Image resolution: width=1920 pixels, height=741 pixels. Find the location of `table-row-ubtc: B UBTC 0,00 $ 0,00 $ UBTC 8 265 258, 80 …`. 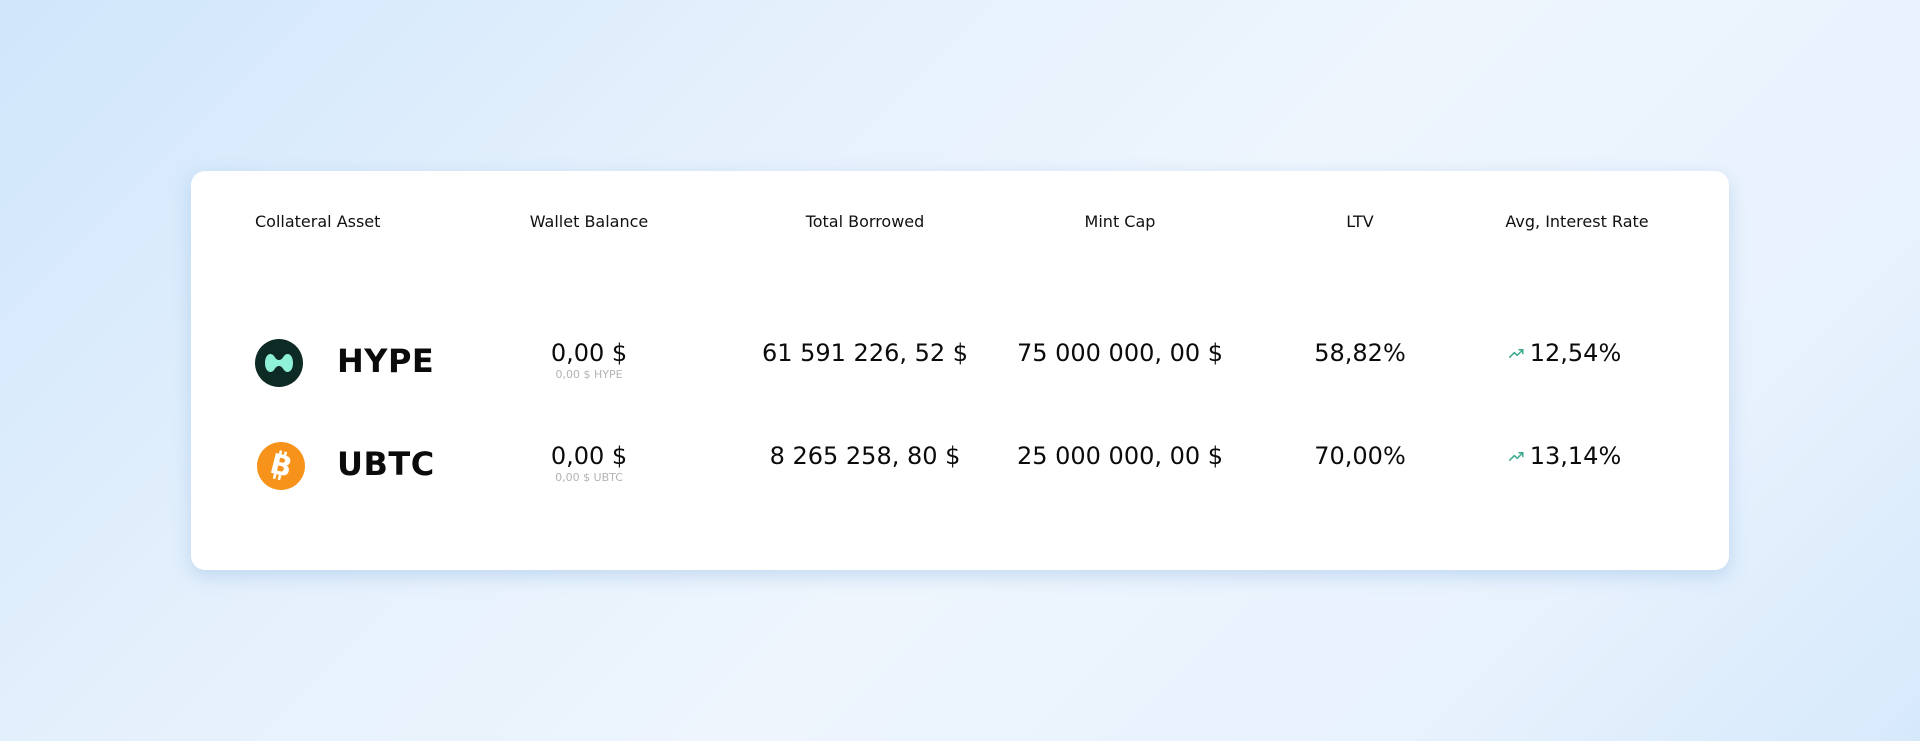

table-row-ubtc: B UBTC 0,00 $ 0,00 $ UBTC 8 265 258, 80 … is located at coordinates (960, 482).